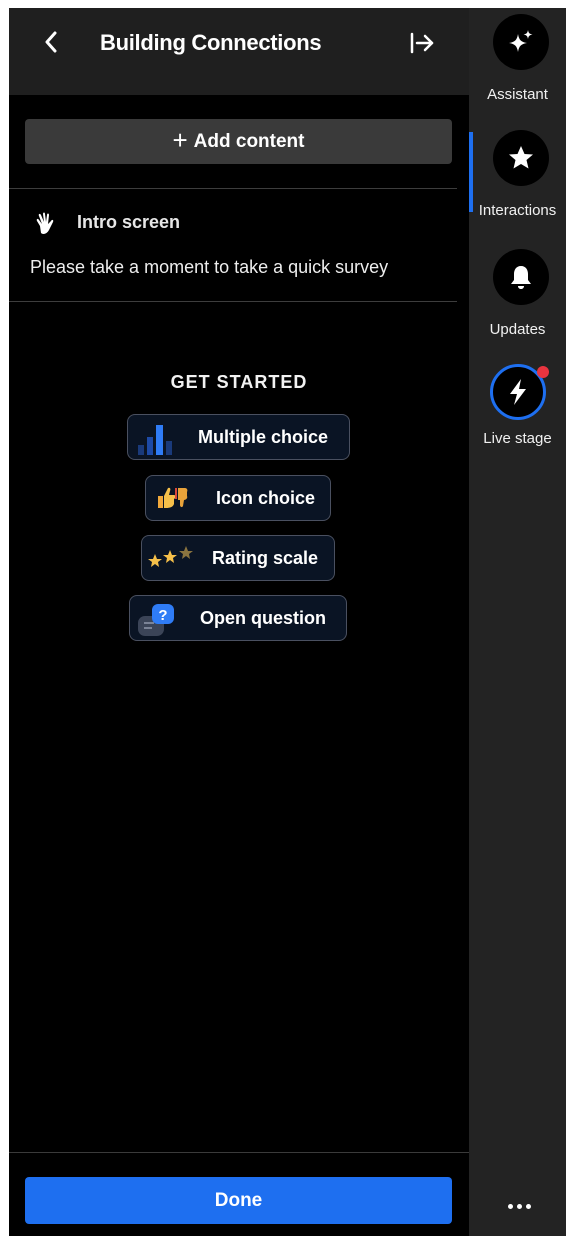 This screenshot has height=1243, width=566. What do you see at coordinates (129, 222) in the screenshot?
I see `intro-title: Intro screen` at bounding box center [129, 222].